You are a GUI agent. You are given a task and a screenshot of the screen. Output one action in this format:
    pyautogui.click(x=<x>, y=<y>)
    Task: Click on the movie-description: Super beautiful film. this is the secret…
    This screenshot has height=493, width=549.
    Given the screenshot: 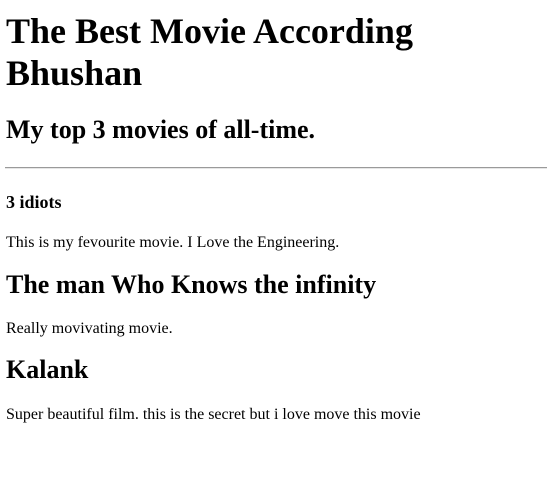 What is the action you would take?
    pyautogui.click(x=213, y=414)
    